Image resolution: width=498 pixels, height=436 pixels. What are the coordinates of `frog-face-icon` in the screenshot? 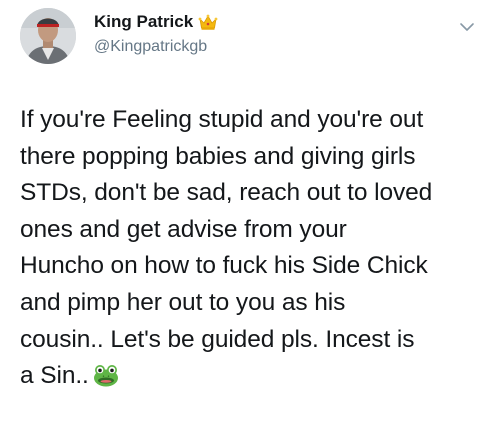 It's located at (106, 374).